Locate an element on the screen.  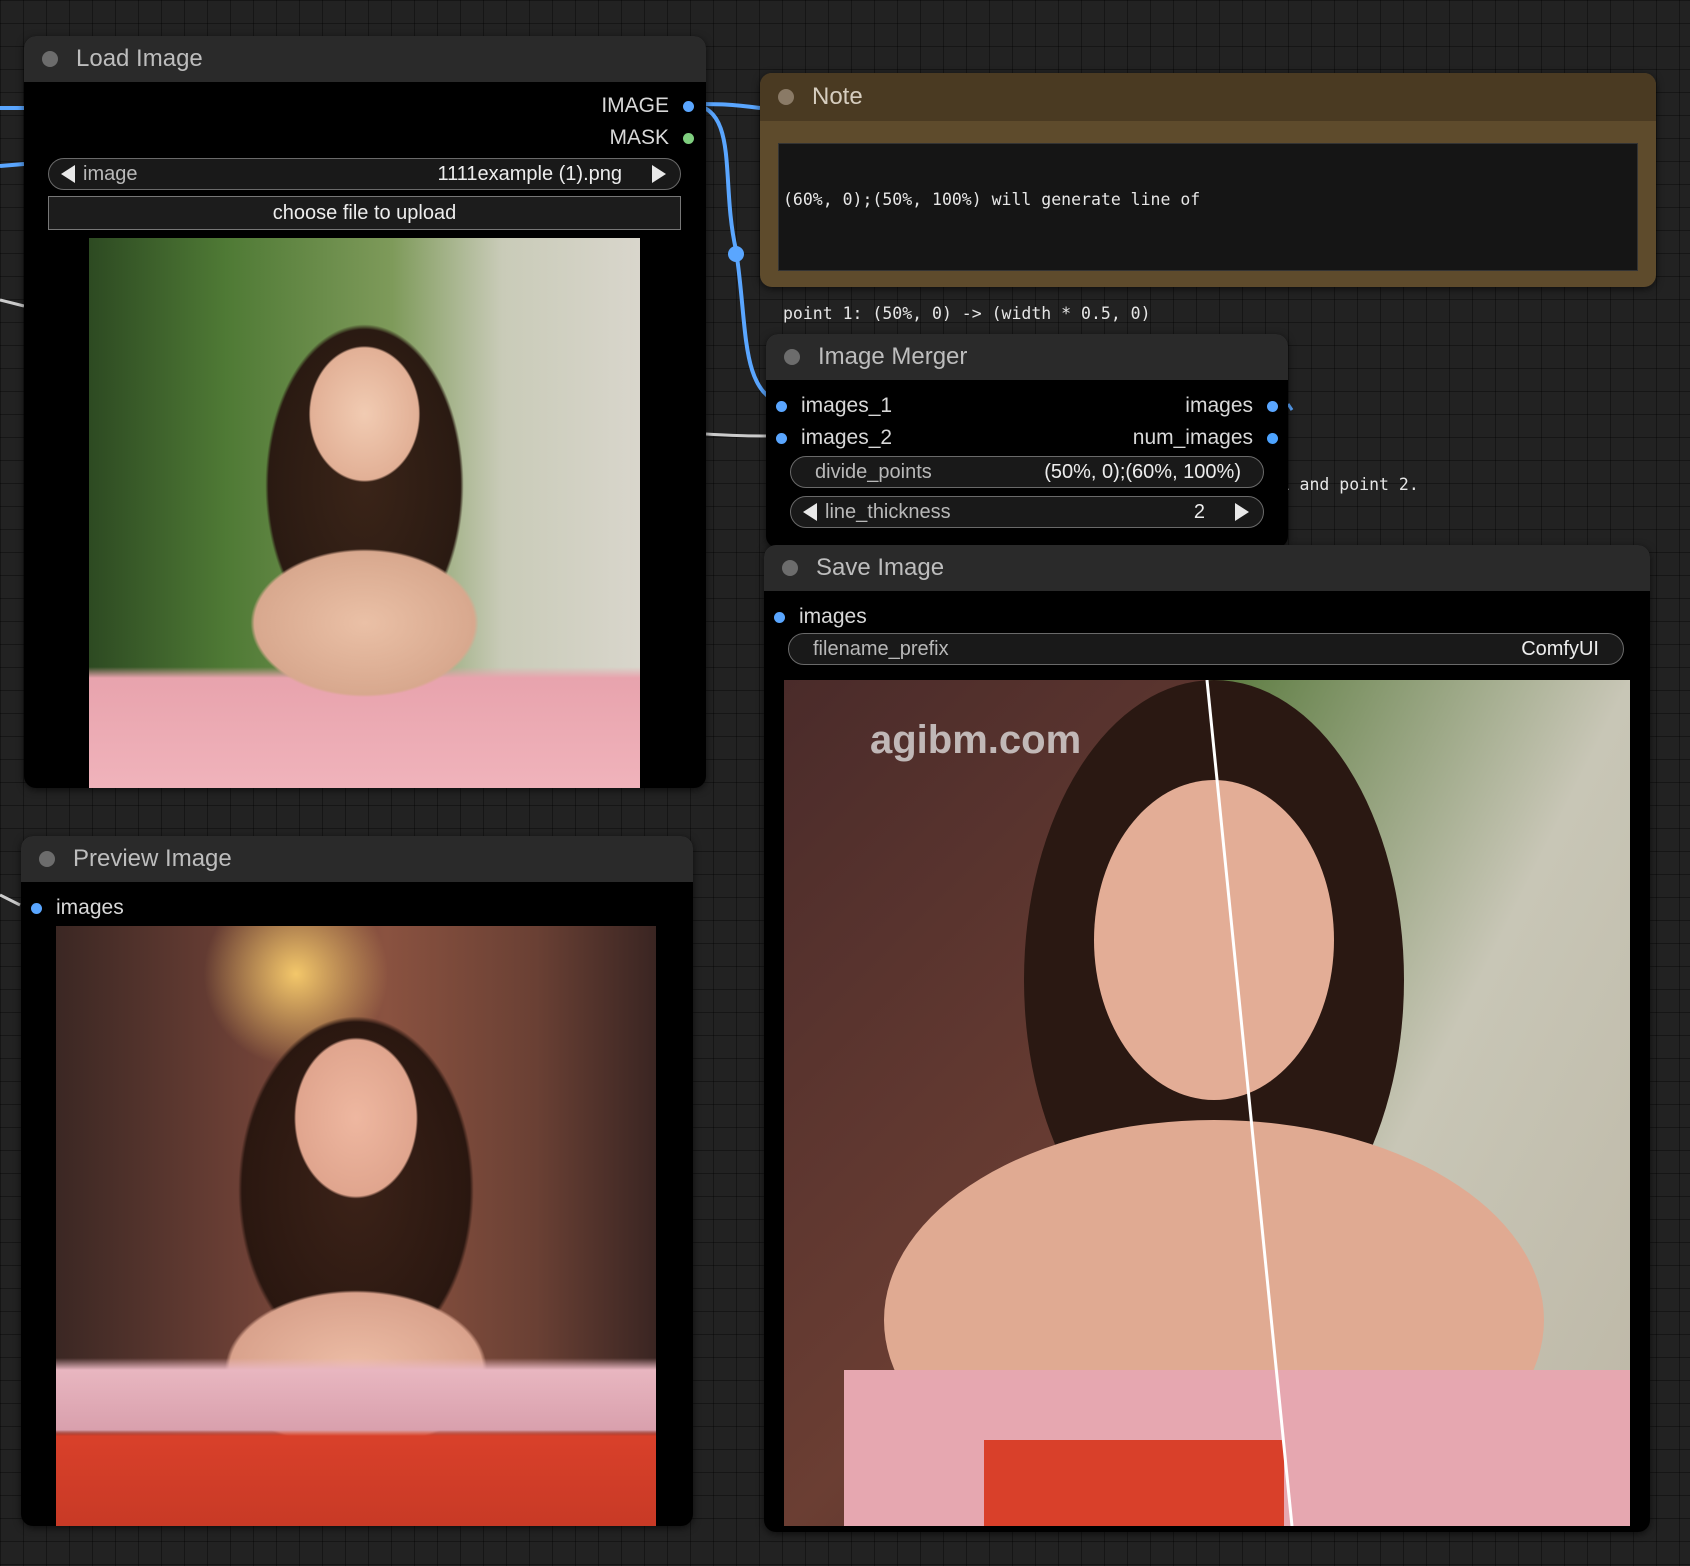
loaded-image-preview is located at coordinates (364, 513).